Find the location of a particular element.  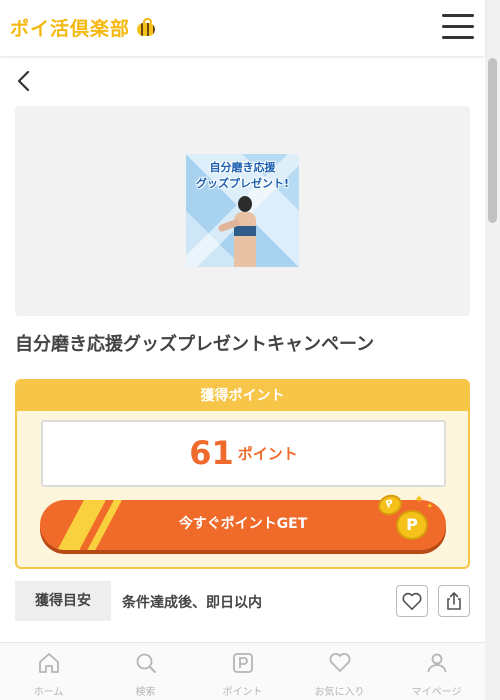

user-icon is located at coordinates (436, 663).